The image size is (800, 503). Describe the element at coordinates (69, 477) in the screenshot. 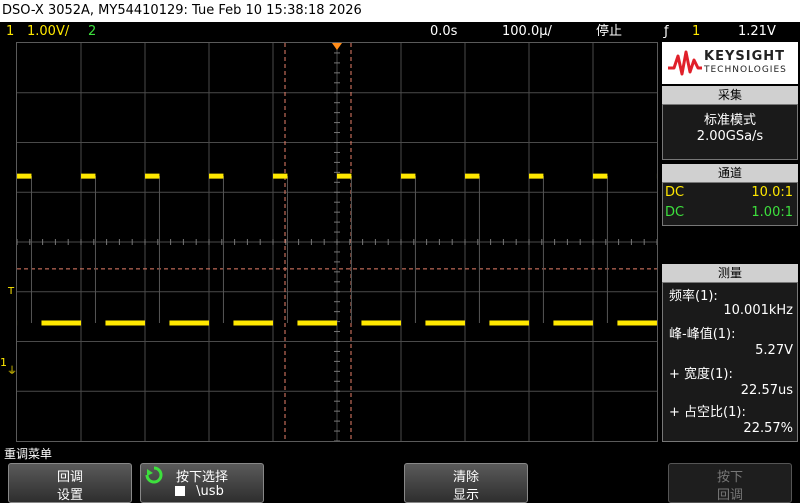

I see `softkey-1-line1: 回调` at that location.